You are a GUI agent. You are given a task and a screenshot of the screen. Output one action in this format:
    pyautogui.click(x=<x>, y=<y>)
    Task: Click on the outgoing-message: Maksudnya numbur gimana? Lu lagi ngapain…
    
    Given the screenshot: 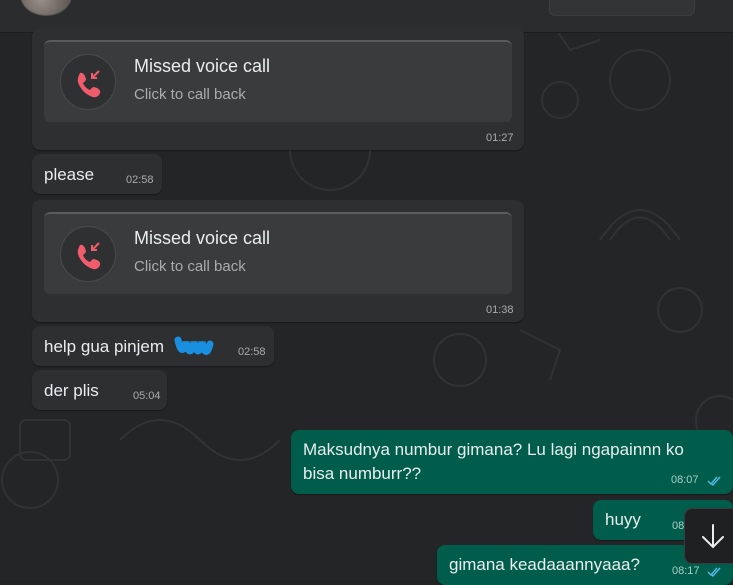 What is the action you would take?
    pyautogui.click(x=512, y=462)
    